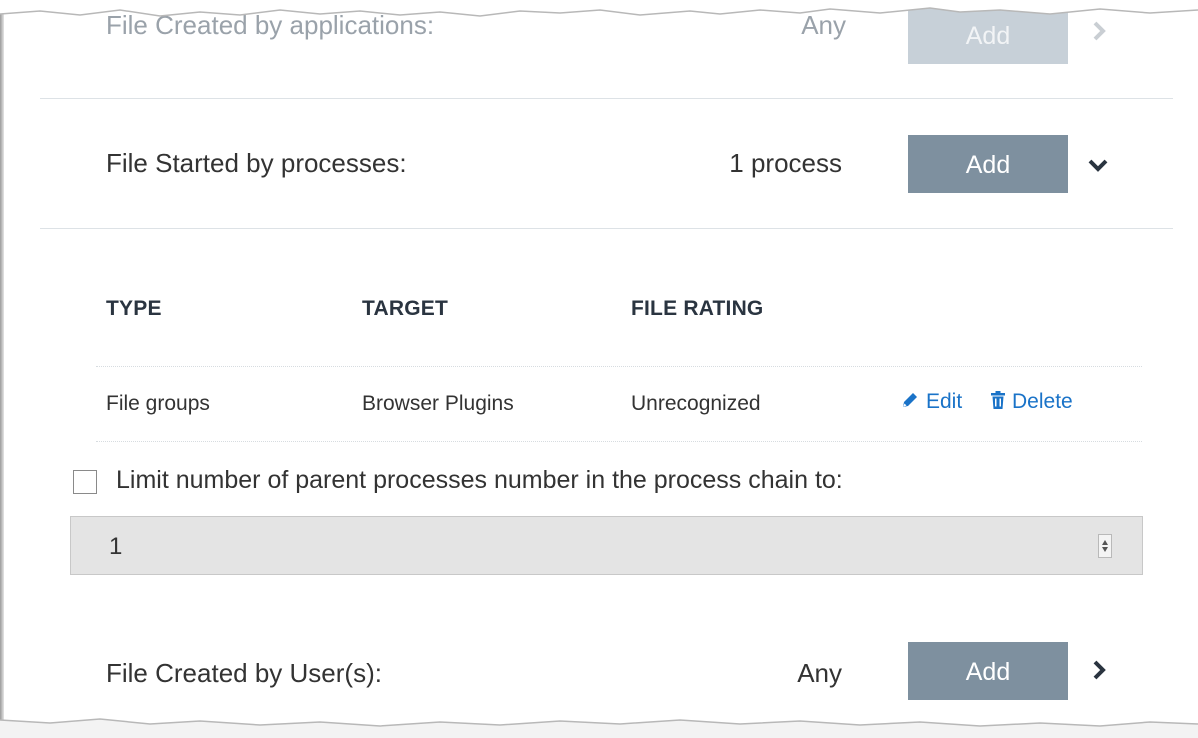  I want to click on trash-icon, so click(998, 400).